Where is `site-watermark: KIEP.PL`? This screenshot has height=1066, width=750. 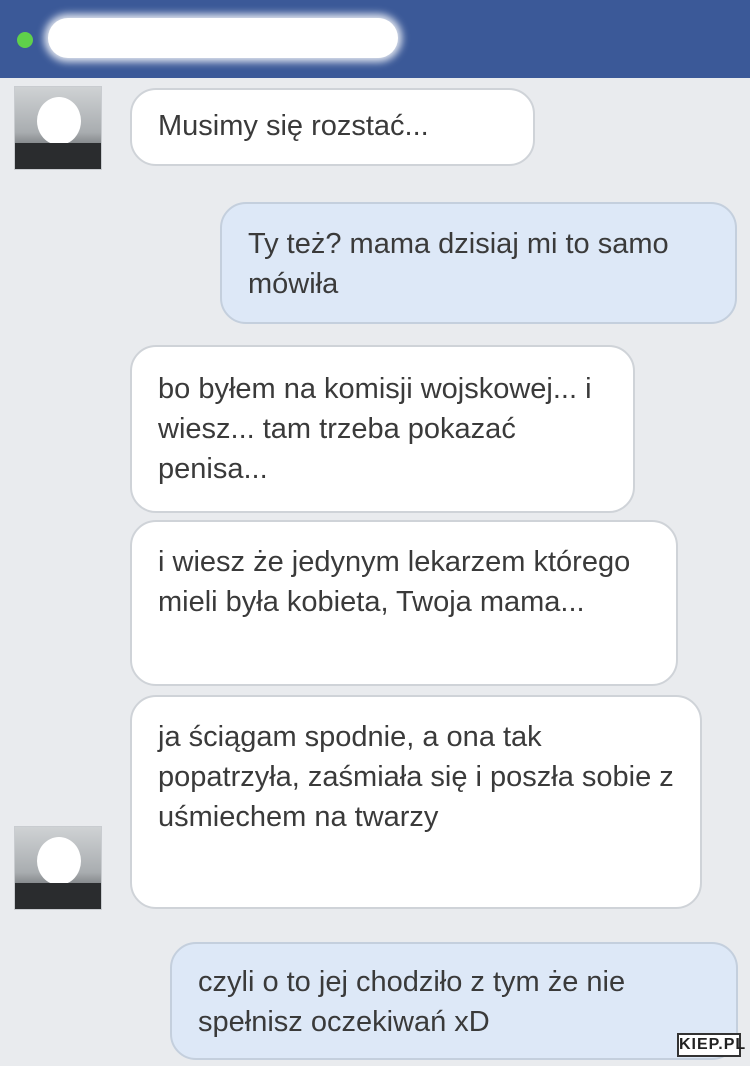
site-watermark: KIEP.PL is located at coordinates (711, 1045).